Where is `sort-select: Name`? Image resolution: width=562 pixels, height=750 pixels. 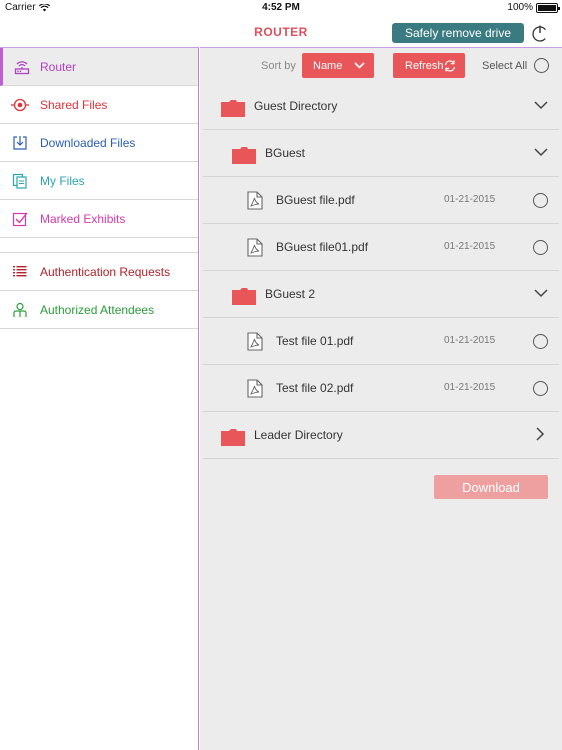
sort-select: Name is located at coordinates (338, 65).